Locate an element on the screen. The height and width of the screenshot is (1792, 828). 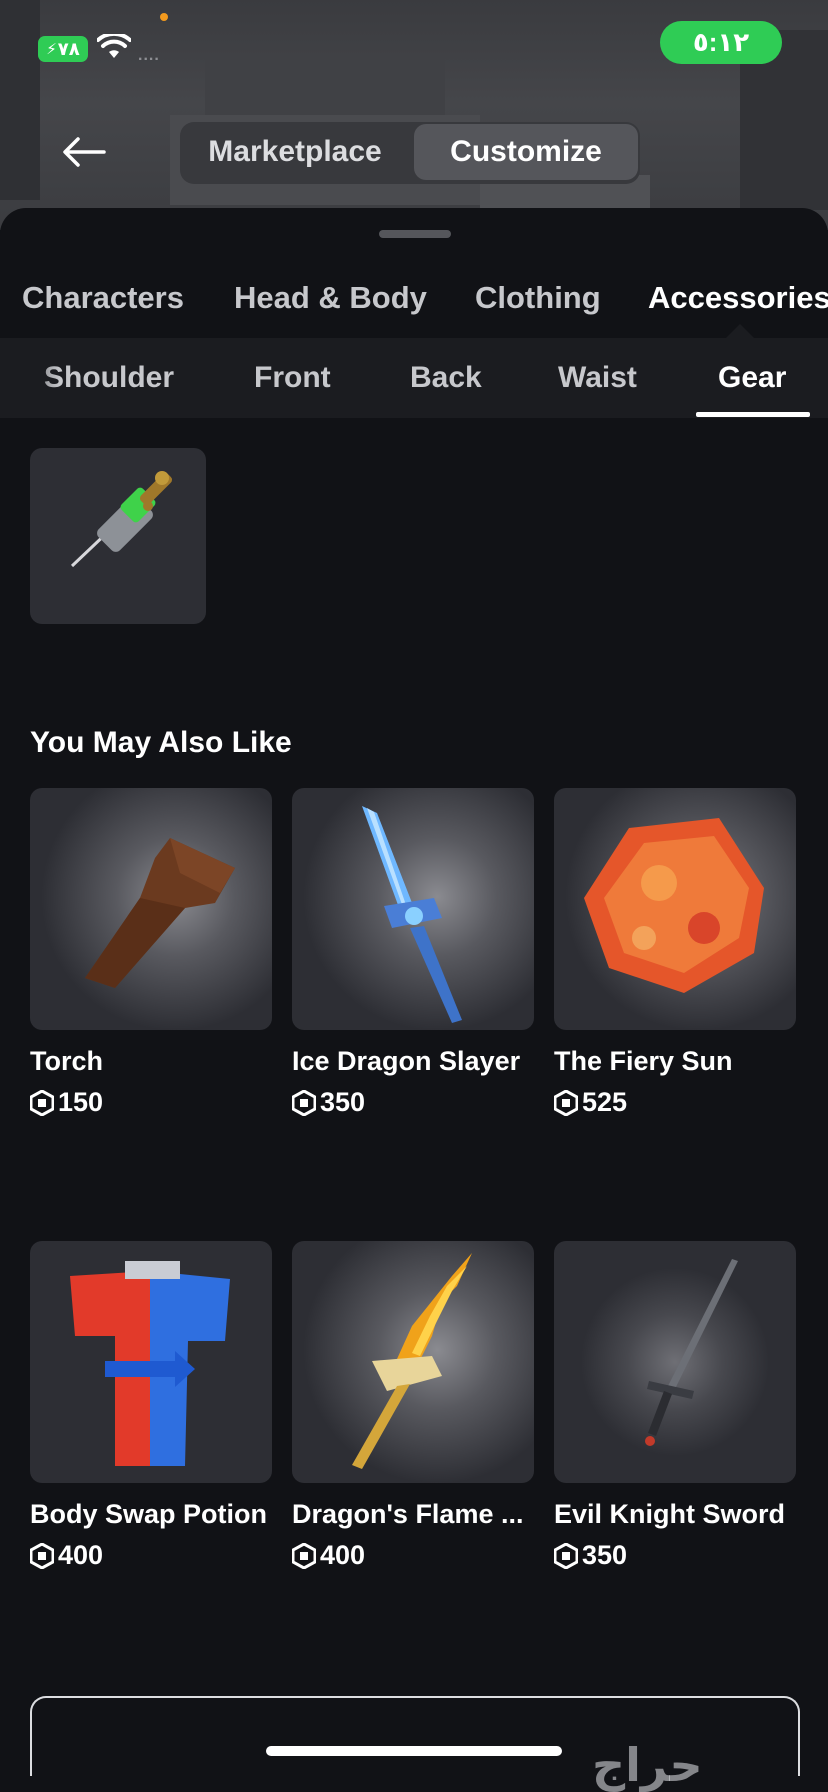
arrow-left-icon is located at coordinates (84, 152).